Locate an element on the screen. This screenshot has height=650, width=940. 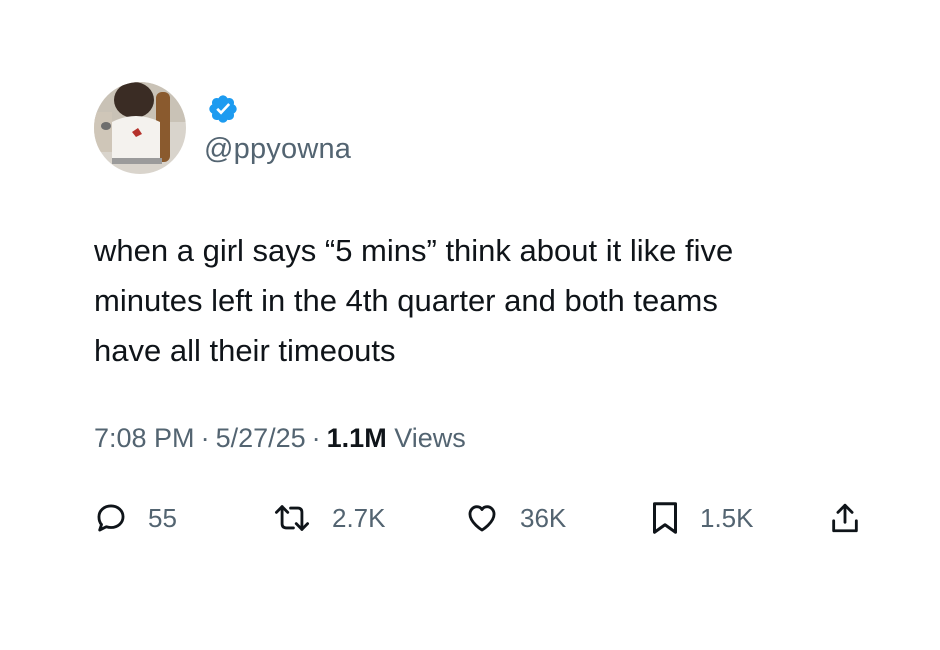
tweet-date: 5/27/25 is located at coordinates (261, 438).